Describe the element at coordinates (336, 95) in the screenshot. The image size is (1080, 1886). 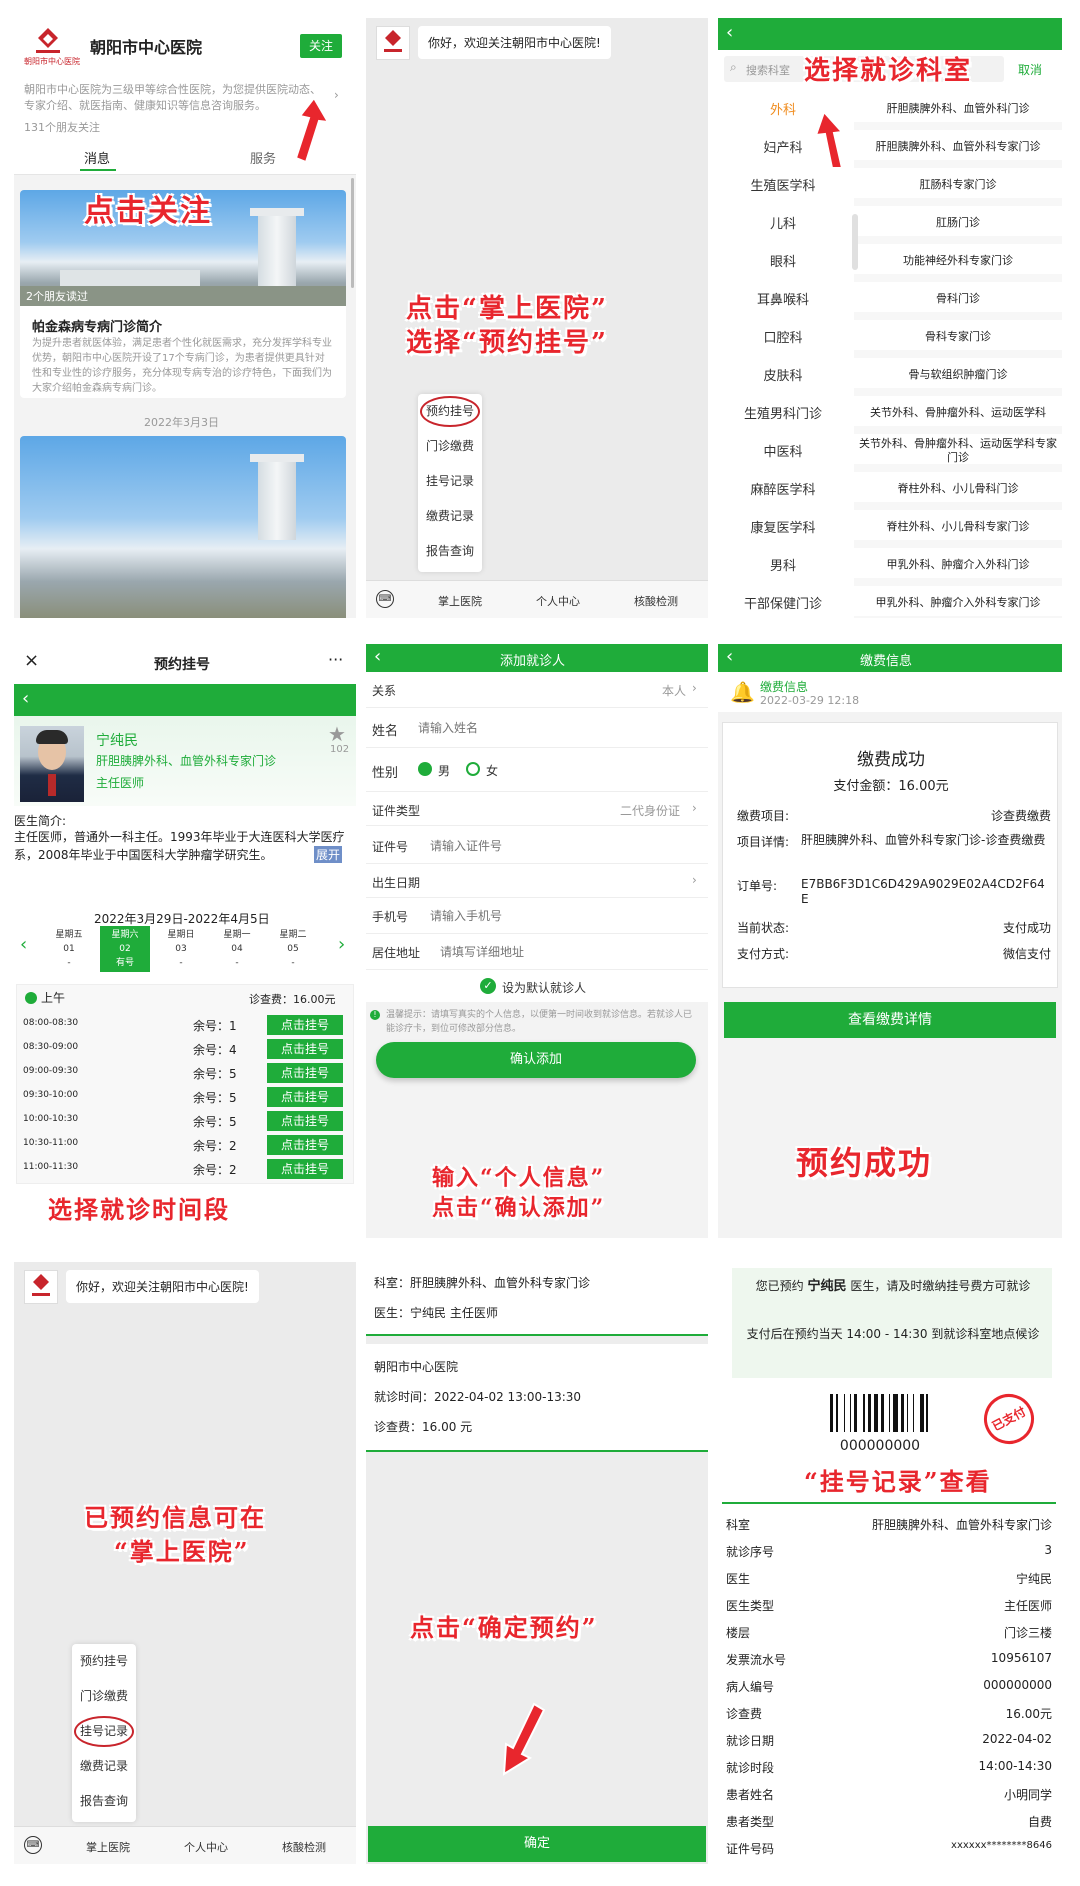
I see `chevron-right-icon: ›` at that location.